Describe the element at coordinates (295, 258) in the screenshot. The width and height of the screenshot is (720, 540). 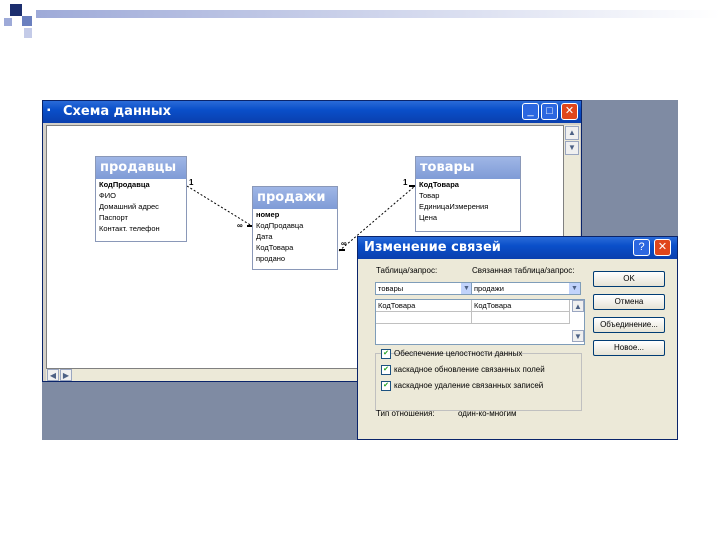
I see `table-field: продано` at that location.